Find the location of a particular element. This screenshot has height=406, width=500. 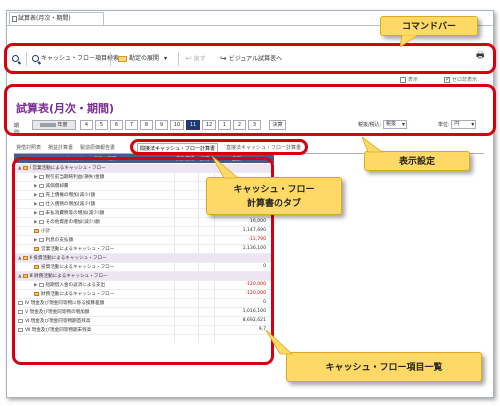

tab-manufacturing-cost-label: 製造原価報告書 is located at coordinates (98, 148).